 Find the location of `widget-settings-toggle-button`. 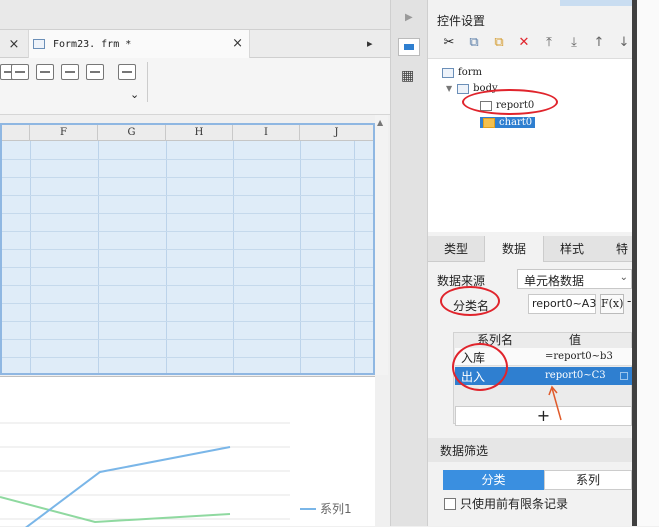

widget-settings-toggle-button is located at coordinates (409, 47).